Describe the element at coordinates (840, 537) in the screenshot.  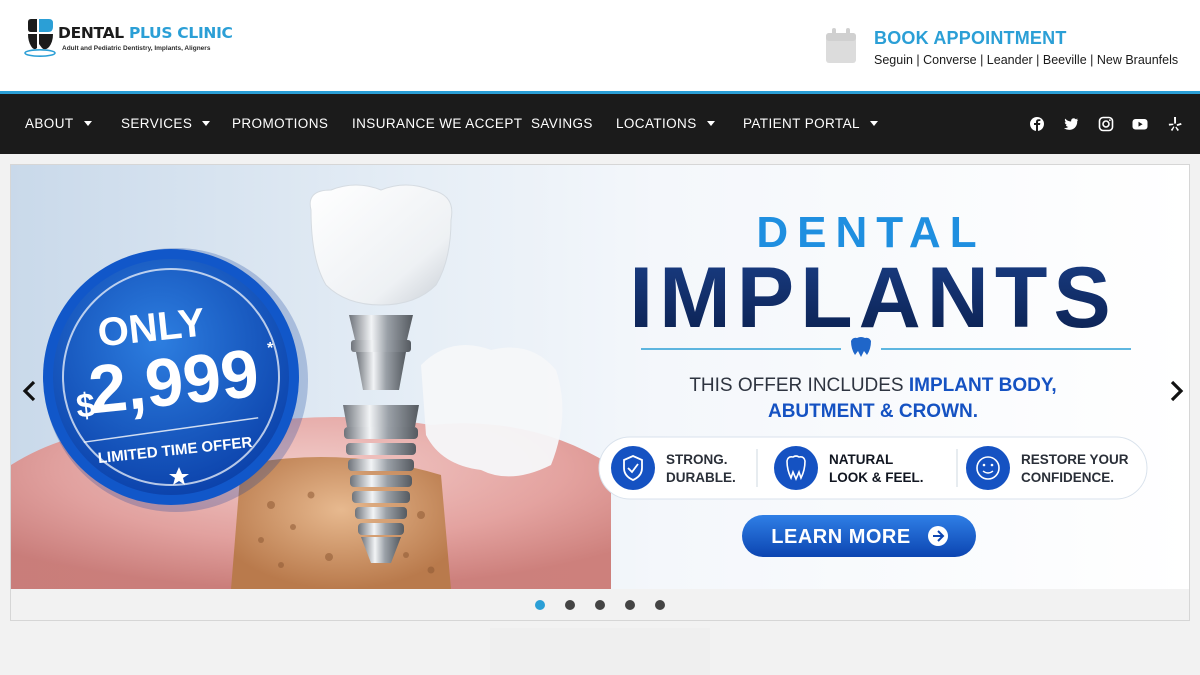
I see `learn-more-label: LEARN MORE` at that location.